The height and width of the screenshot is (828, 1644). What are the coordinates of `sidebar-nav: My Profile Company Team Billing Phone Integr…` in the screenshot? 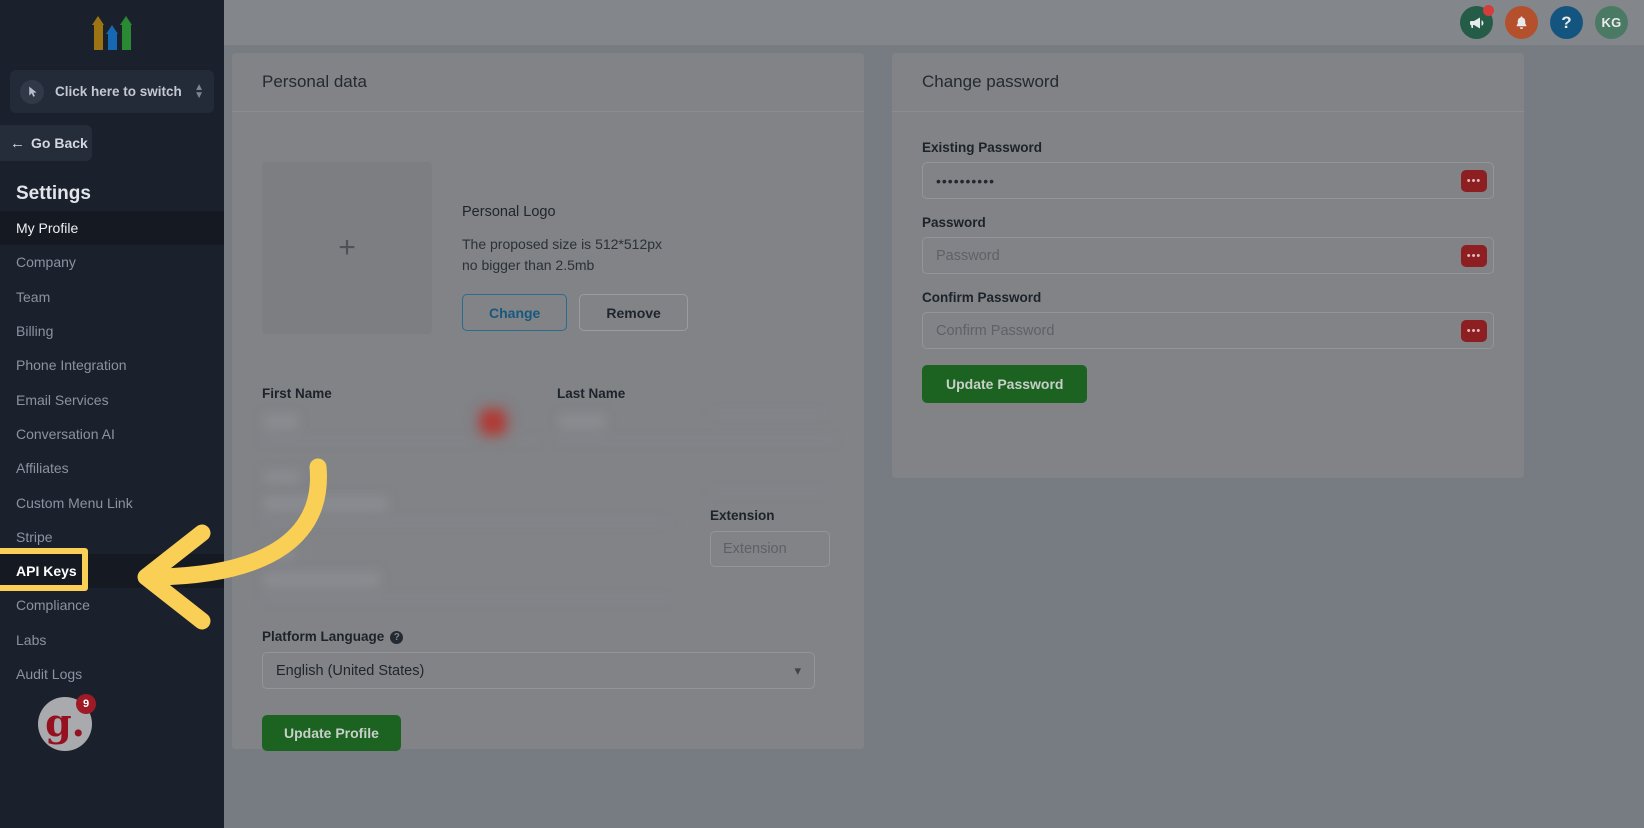 It's located at (112, 451).